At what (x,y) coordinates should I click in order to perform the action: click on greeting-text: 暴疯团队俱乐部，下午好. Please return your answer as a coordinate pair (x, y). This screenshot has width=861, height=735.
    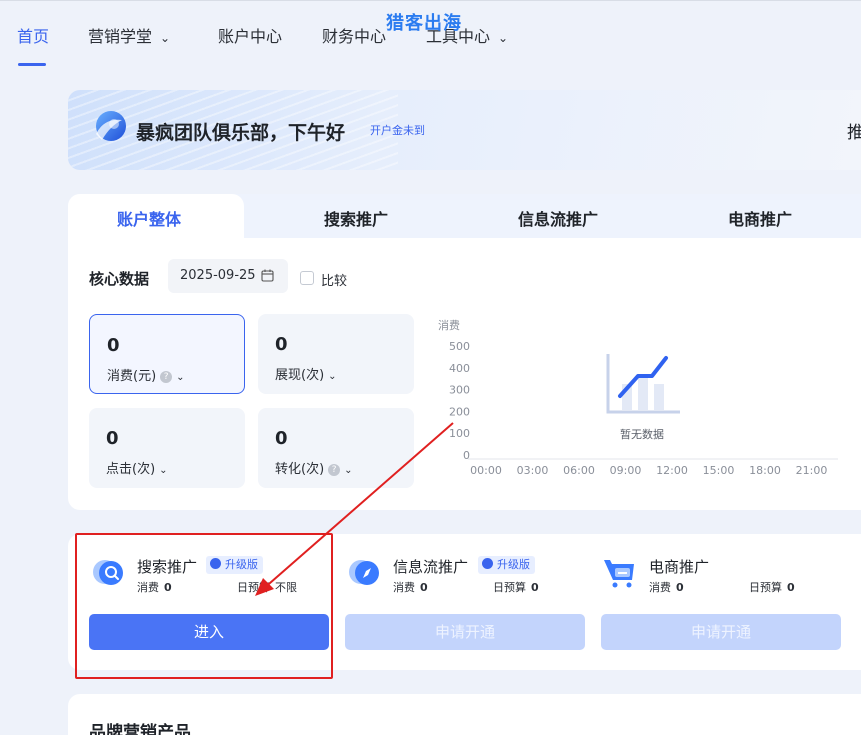
    Looking at the image, I should click on (241, 133).